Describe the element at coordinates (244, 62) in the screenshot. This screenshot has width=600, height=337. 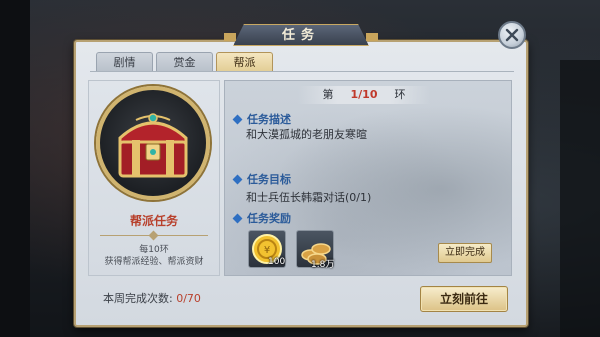
I see `tab-guild: 帮派` at that location.